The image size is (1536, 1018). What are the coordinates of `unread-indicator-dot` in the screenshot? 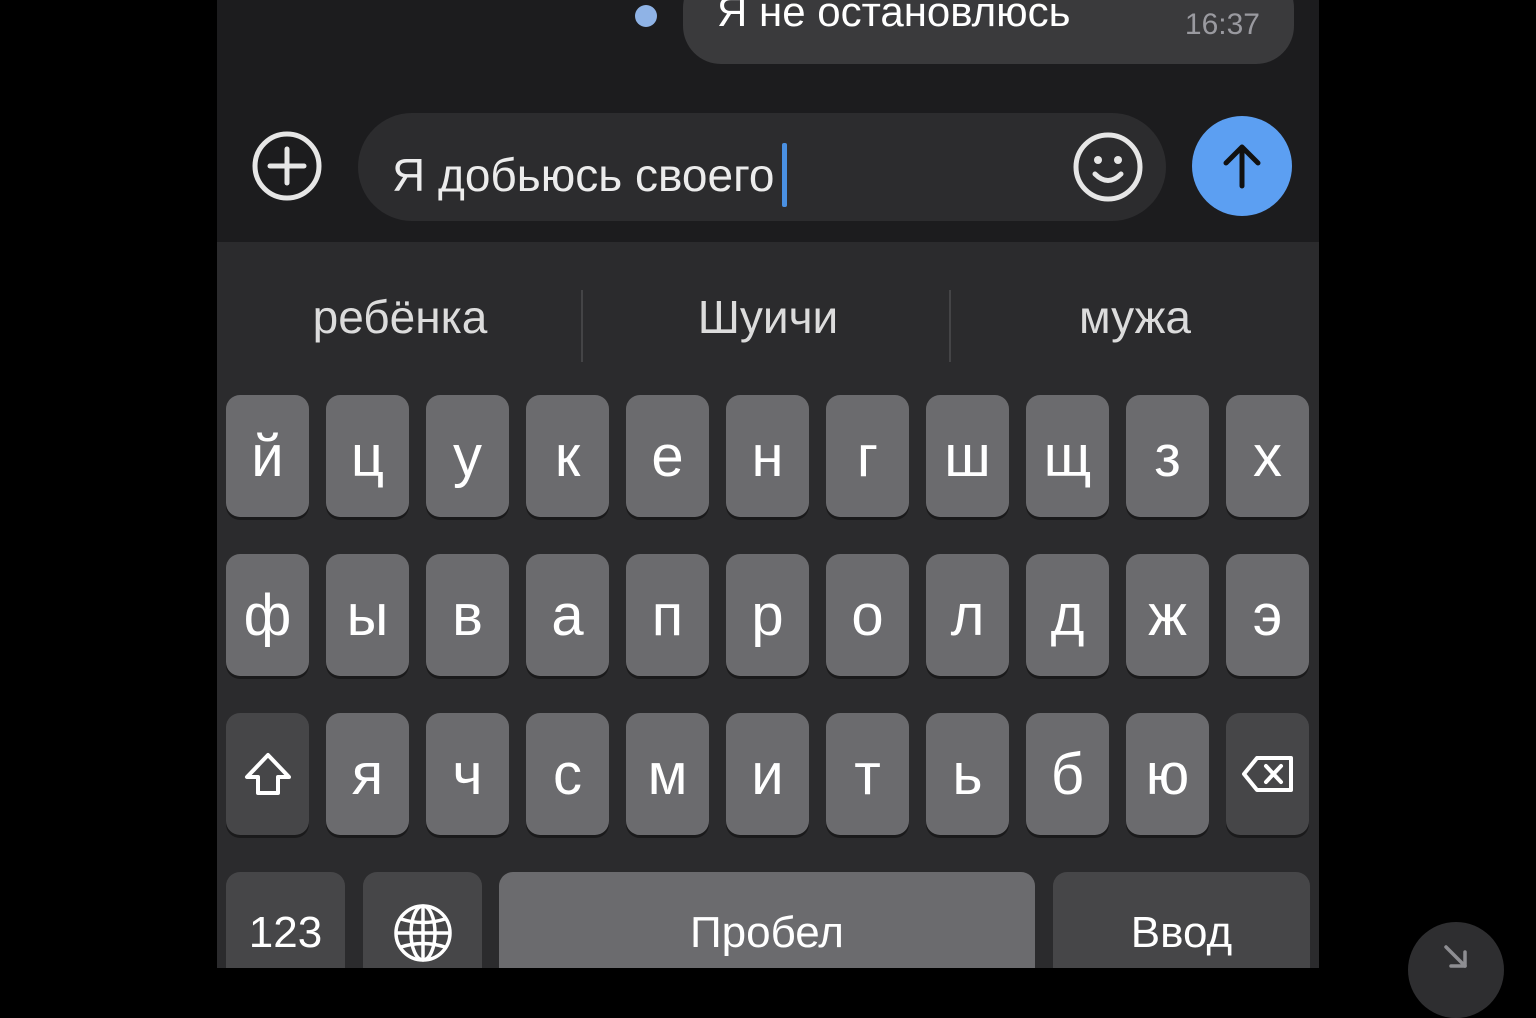 It's located at (646, 16).